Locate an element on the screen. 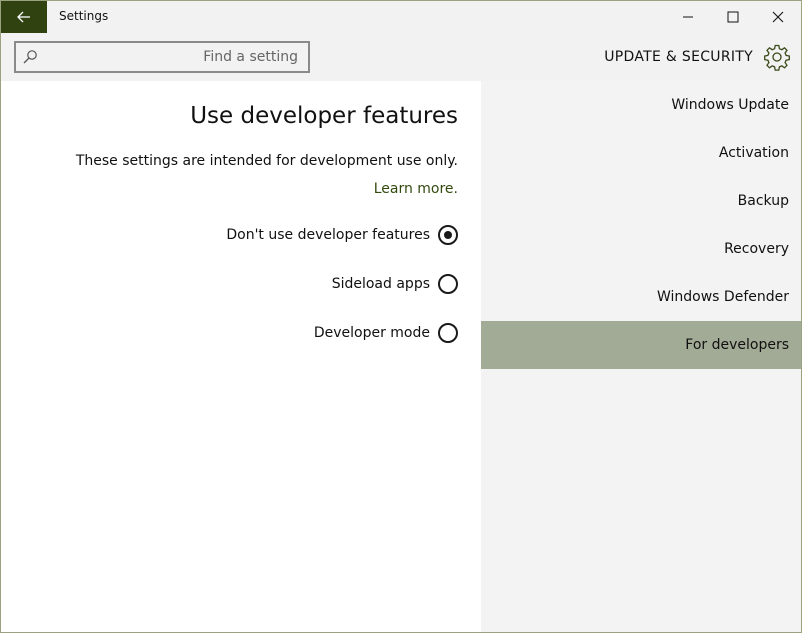 The width and height of the screenshot is (802, 633). settings-header: UPDATE & SECURITY is located at coordinates (401, 57).